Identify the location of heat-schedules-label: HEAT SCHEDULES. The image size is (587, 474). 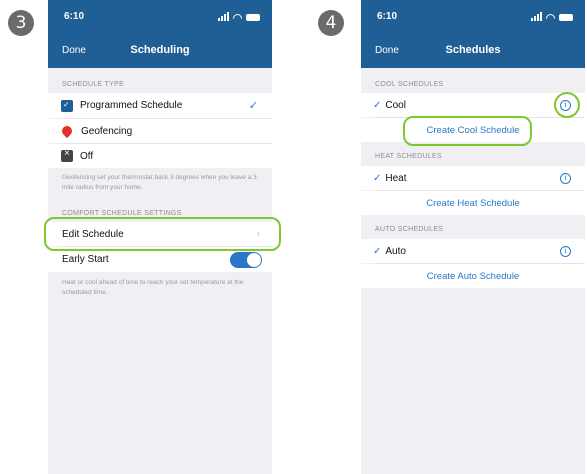
(408, 156).